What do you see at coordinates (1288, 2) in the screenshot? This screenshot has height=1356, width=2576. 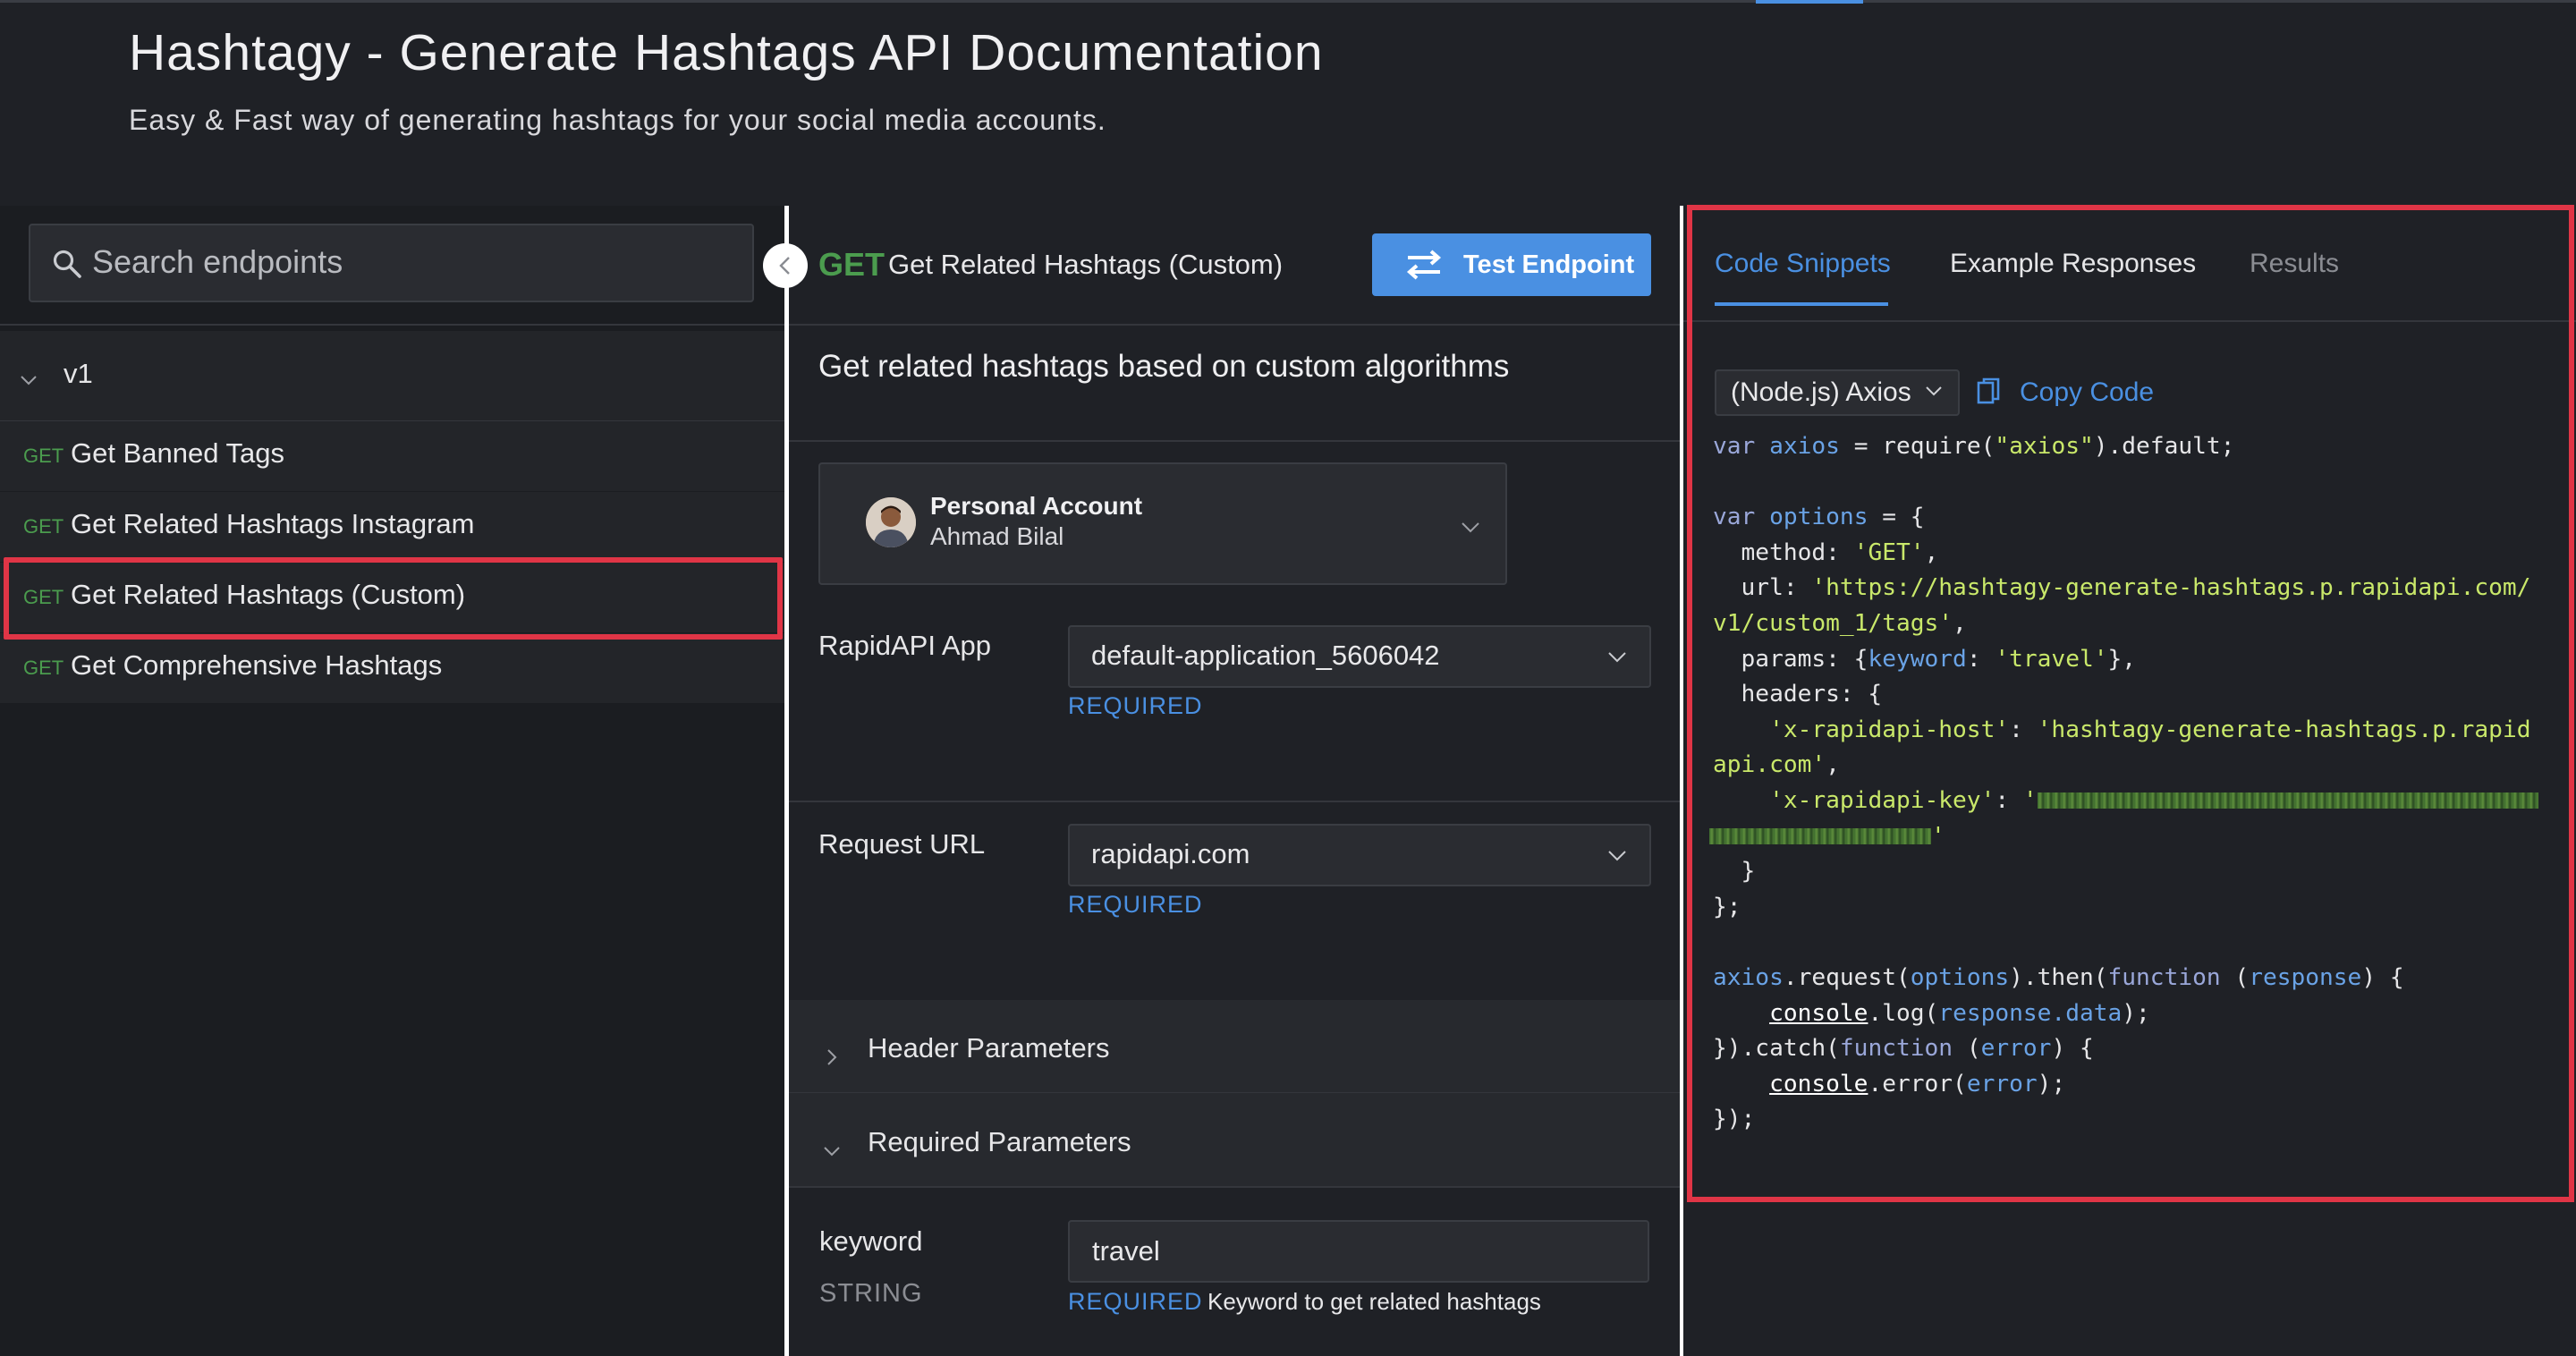 I see `top-divider` at bounding box center [1288, 2].